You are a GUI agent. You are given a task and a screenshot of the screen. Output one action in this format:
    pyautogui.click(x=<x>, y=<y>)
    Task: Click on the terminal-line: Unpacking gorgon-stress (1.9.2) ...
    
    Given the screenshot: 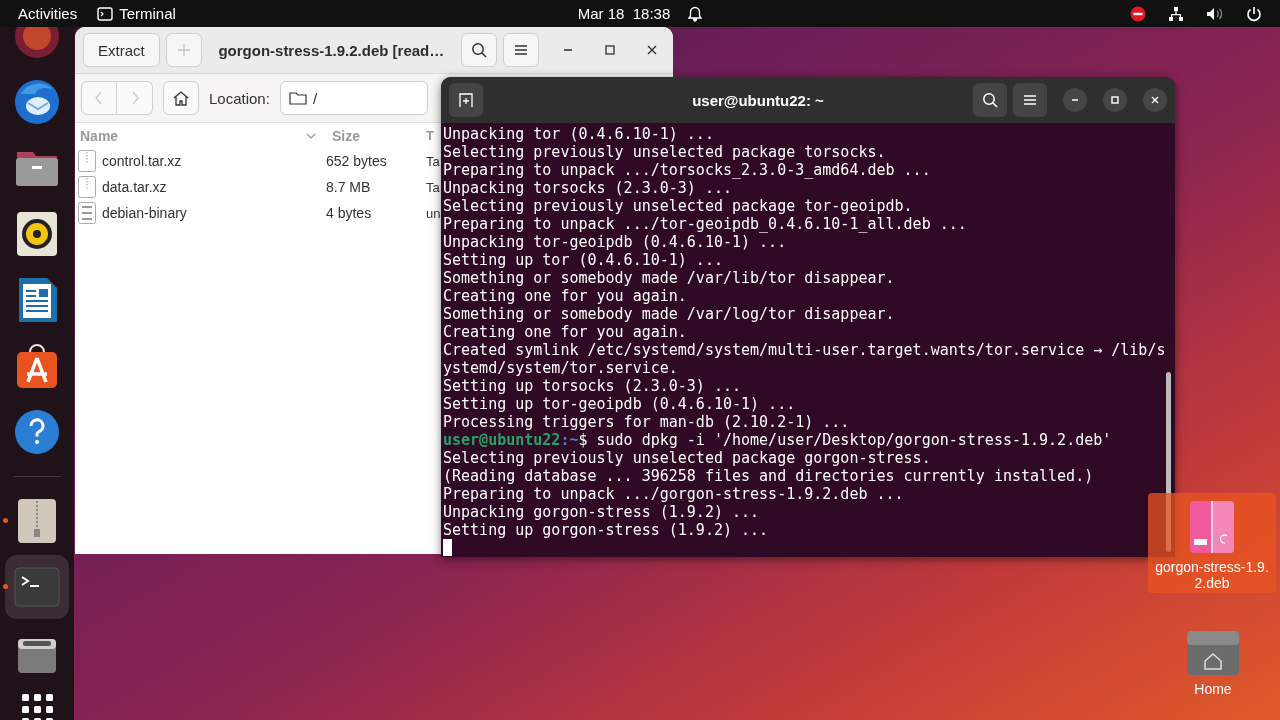 What is the action you would take?
    pyautogui.click(x=602, y=512)
    